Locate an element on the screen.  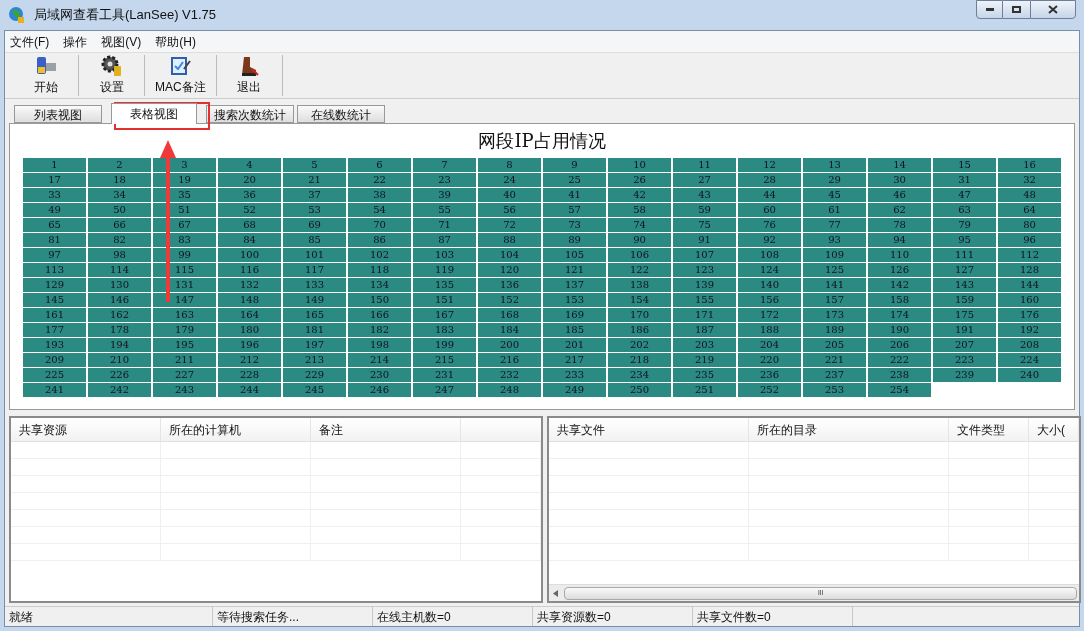
ip-cell: 184 is located at coordinates (509, 330).